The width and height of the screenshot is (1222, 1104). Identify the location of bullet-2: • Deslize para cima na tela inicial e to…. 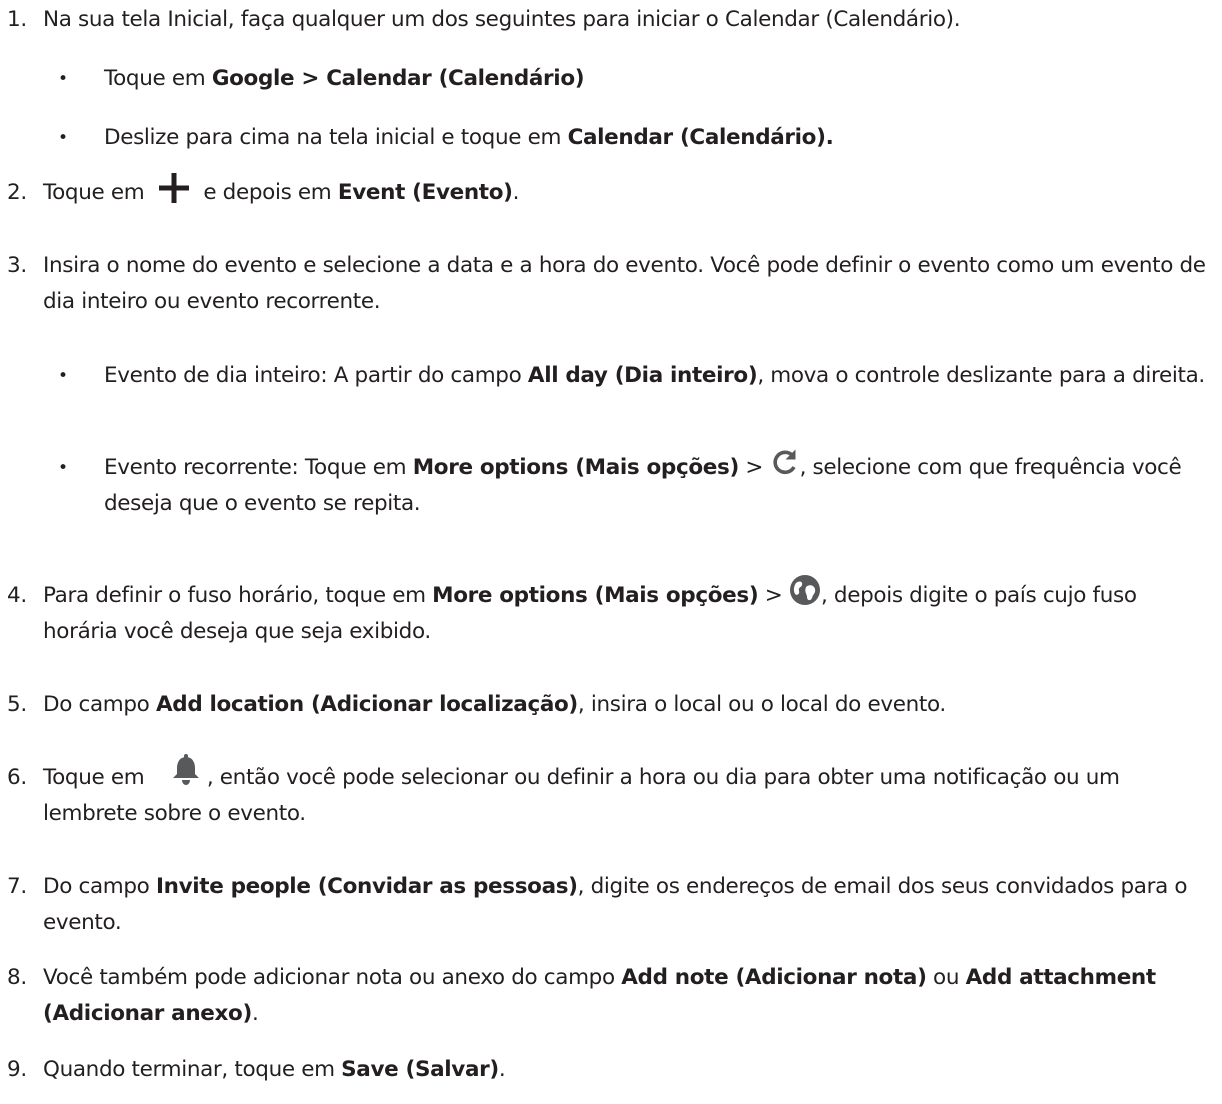
(636, 138).